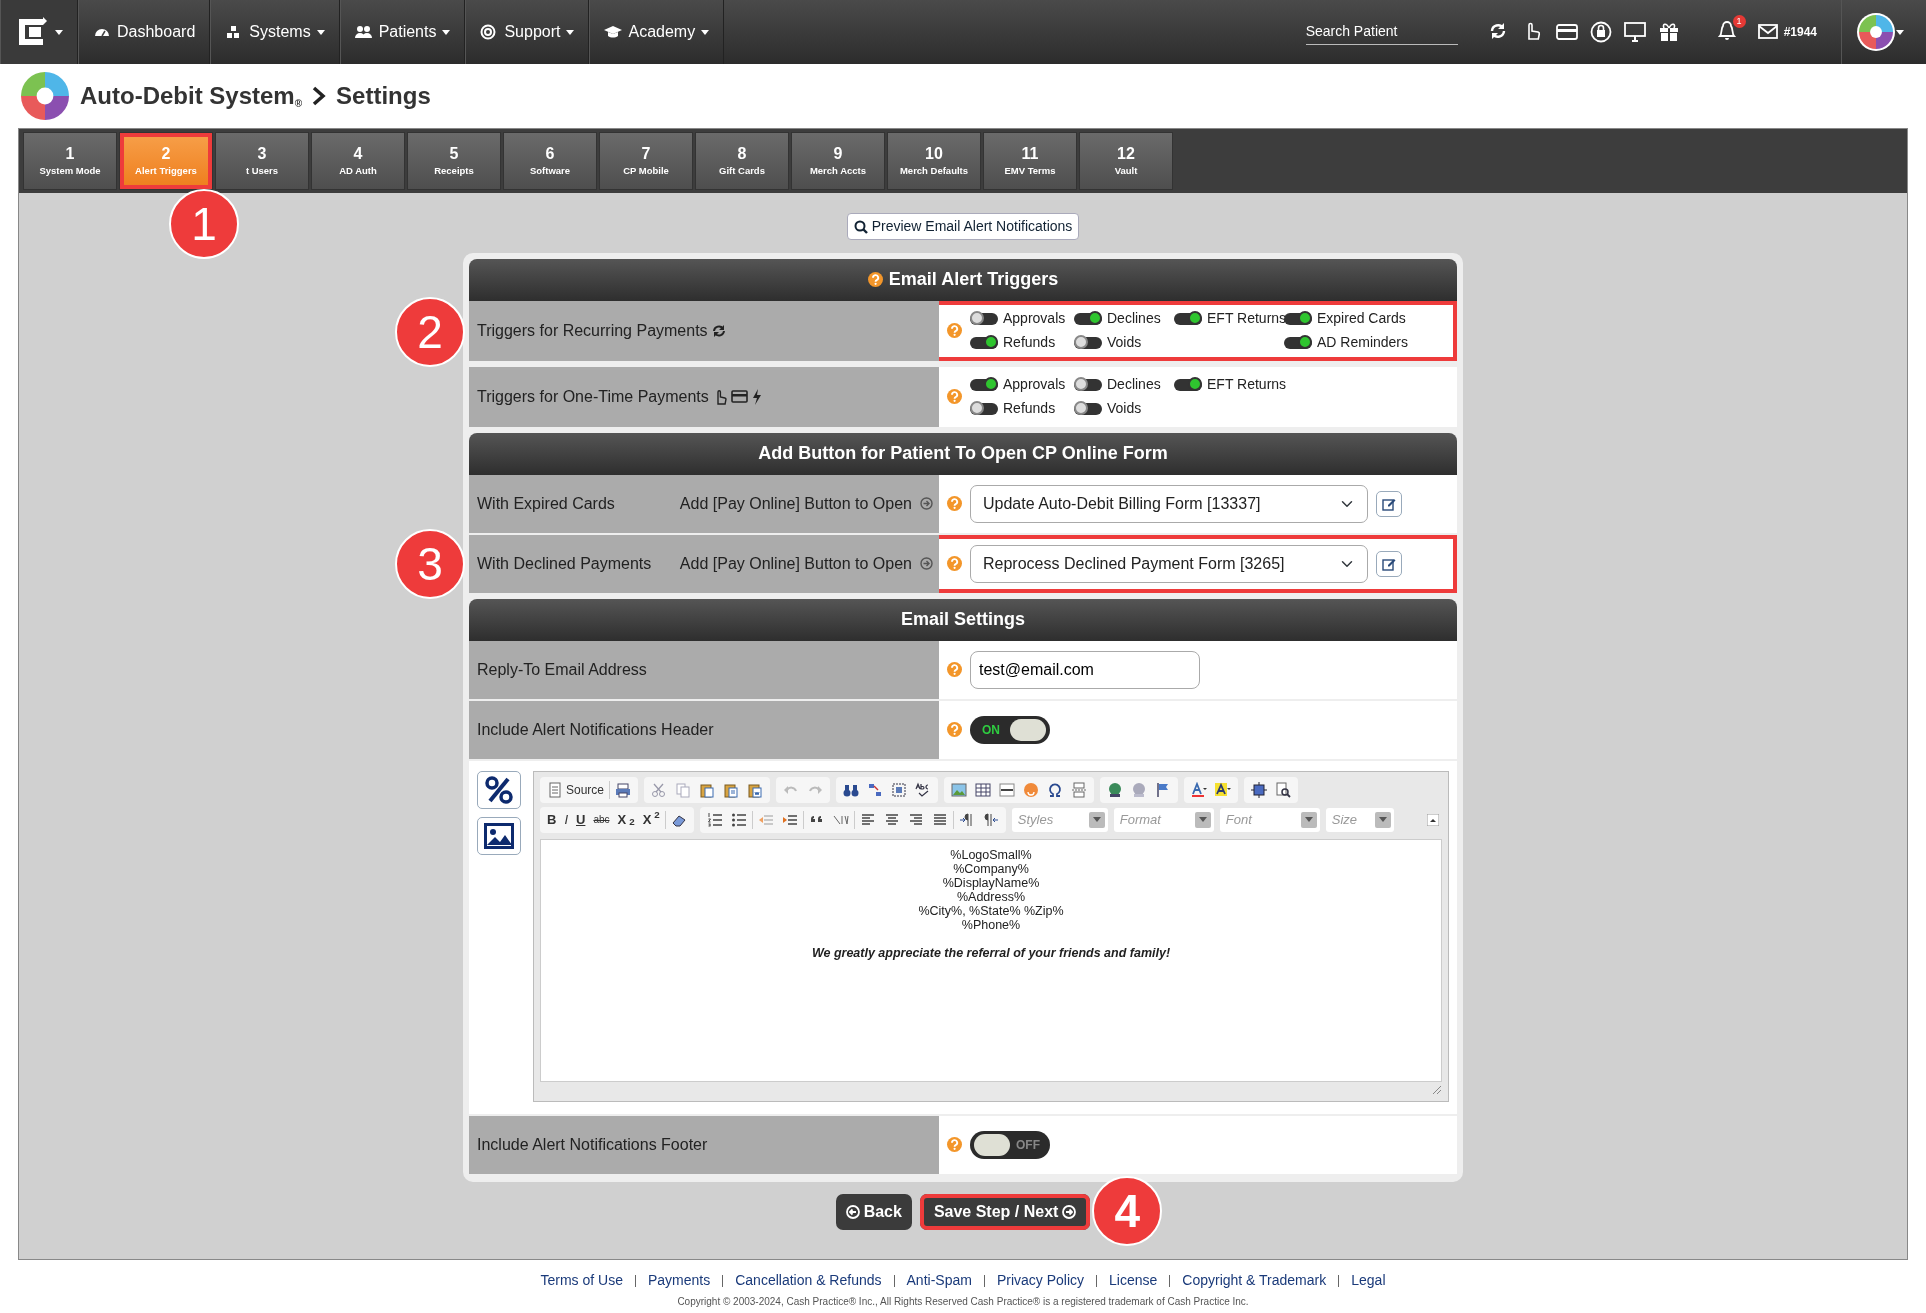  Describe the element at coordinates (601, 819) in the screenshot. I see `format-button: abc` at that location.